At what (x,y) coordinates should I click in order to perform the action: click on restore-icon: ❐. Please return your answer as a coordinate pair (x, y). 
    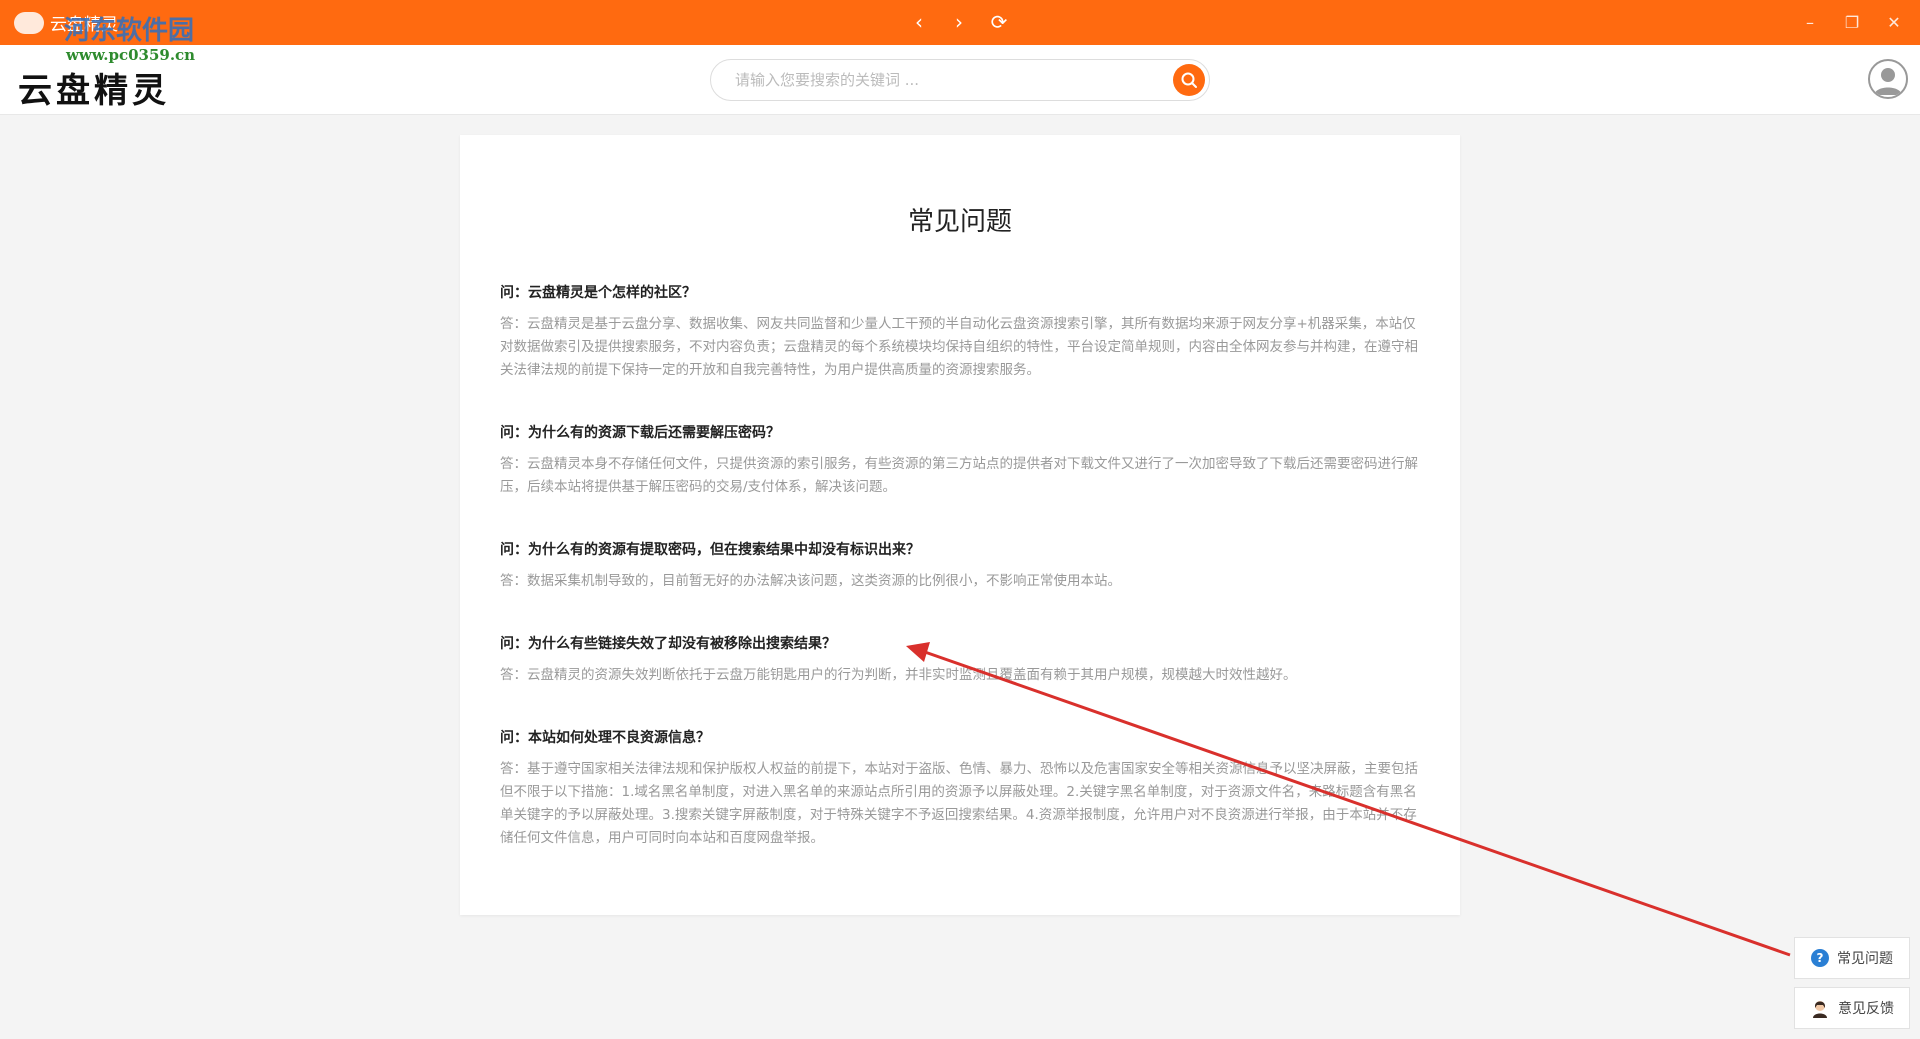
    Looking at the image, I should click on (1852, 22).